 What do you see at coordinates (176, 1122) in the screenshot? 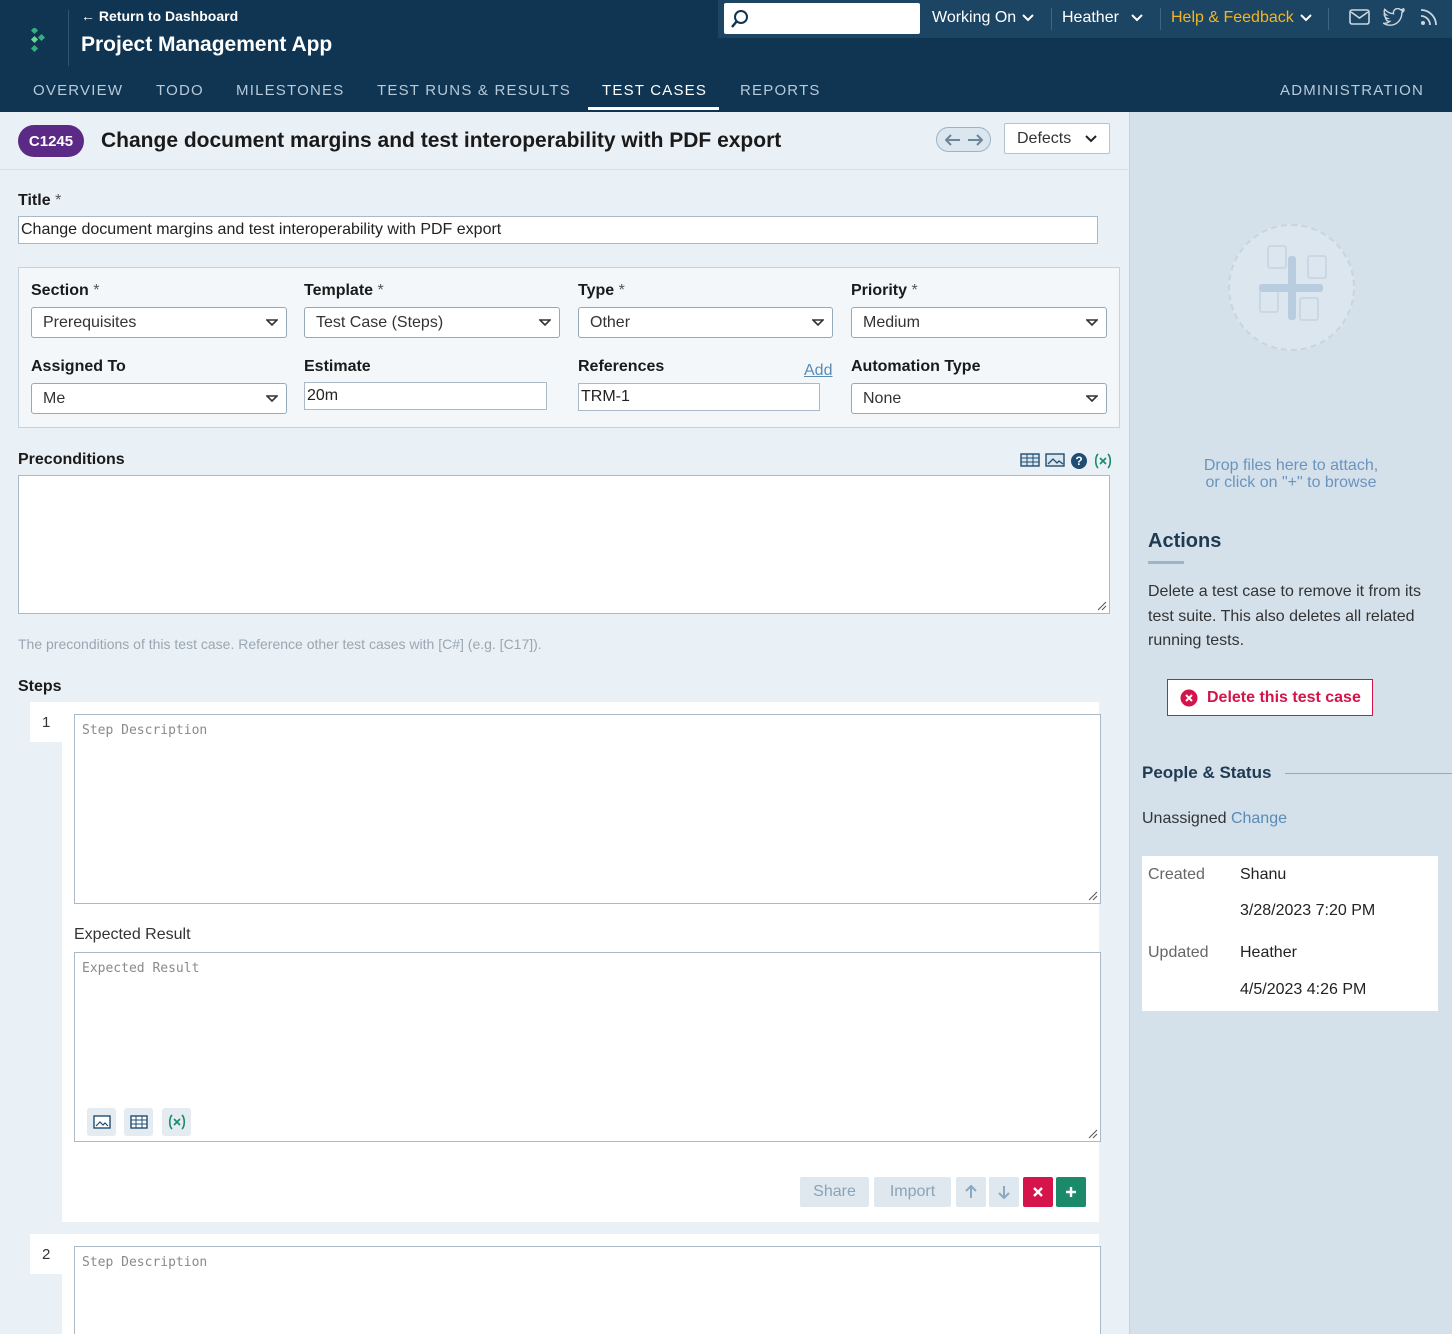
I see `insert-variable-button` at bounding box center [176, 1122].